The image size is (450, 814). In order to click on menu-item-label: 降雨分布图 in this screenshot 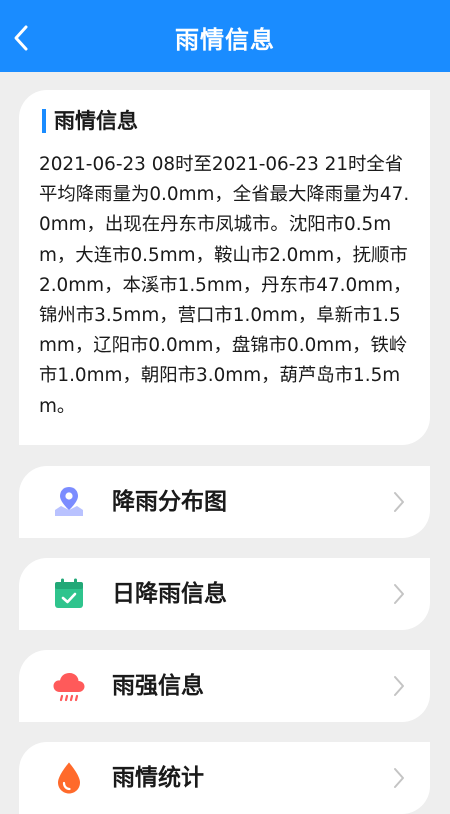, I will do `click(169, 502)`.